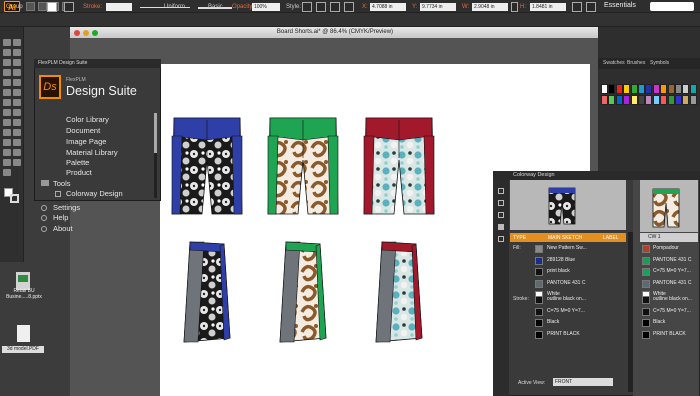 The image size is (700, 396). I want to click on free-transform-tool-icon, so click(7, 112).